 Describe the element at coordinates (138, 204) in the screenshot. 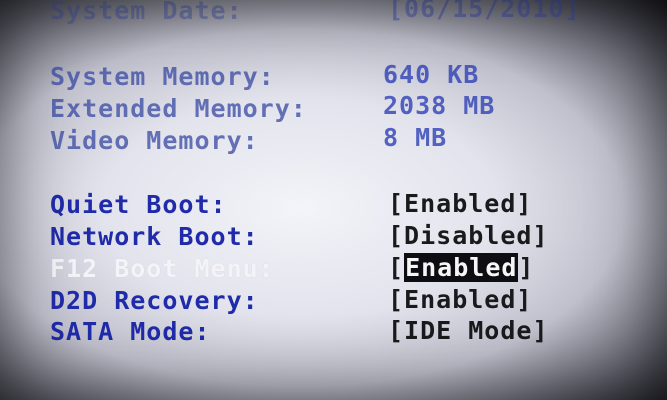

I see `quiet-boot-label: Quiet Boot:` at that location.